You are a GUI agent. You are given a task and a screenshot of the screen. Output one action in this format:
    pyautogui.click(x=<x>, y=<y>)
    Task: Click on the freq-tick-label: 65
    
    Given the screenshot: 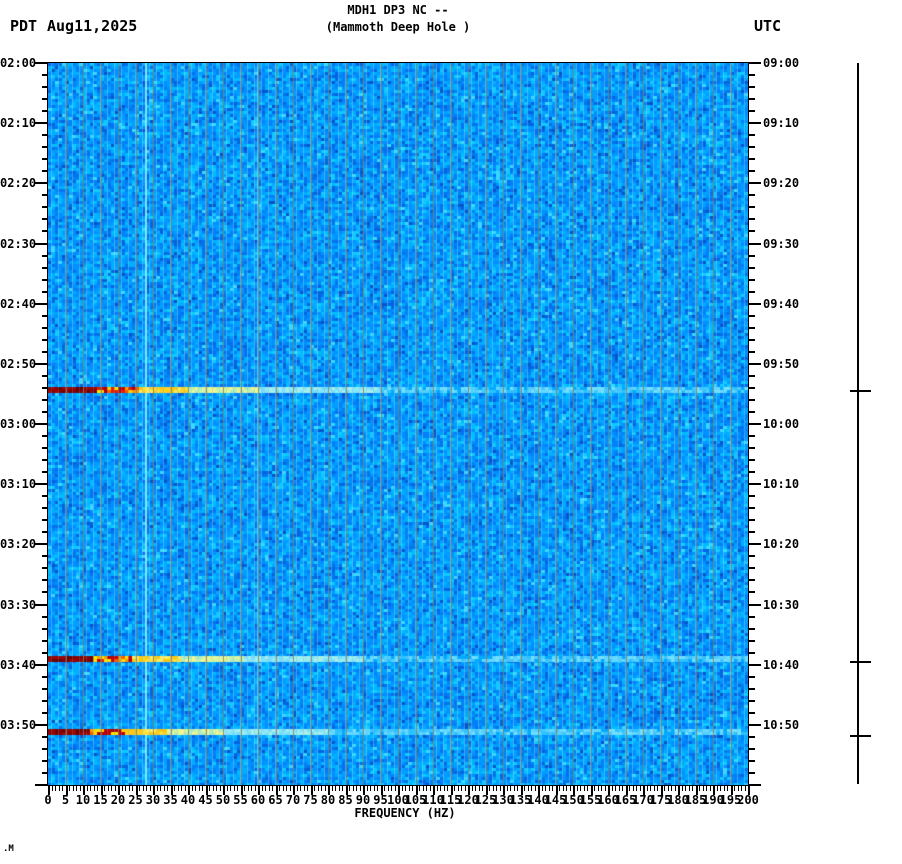 What is the action you would take?
    pyautogui.click(x=275, y=800)
    